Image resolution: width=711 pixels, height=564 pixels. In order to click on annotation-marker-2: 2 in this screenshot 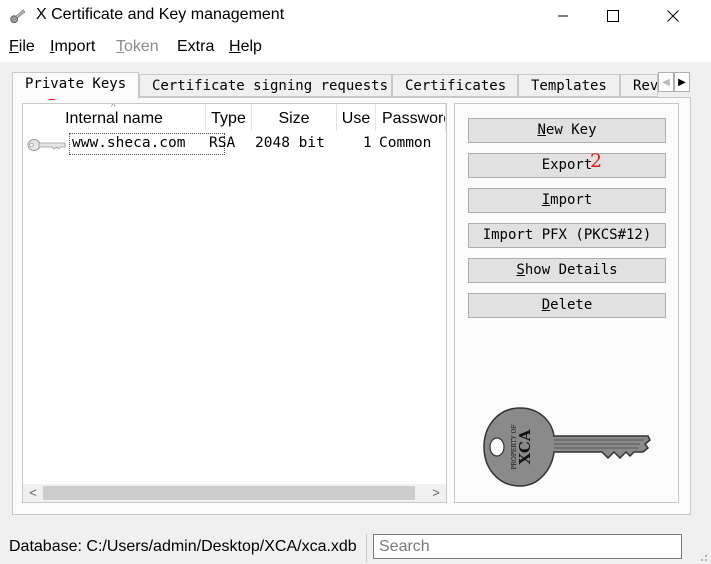, I will do `click(596, 161)`.